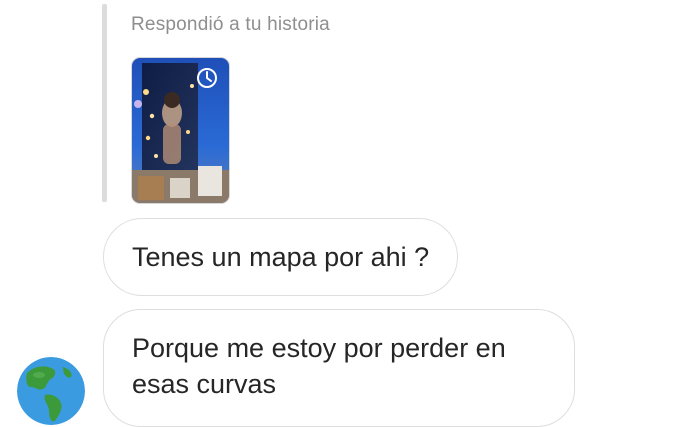  Describe the element at coordinates (104, 103) in the screenshot. I see `story-reply-bar` at that location.